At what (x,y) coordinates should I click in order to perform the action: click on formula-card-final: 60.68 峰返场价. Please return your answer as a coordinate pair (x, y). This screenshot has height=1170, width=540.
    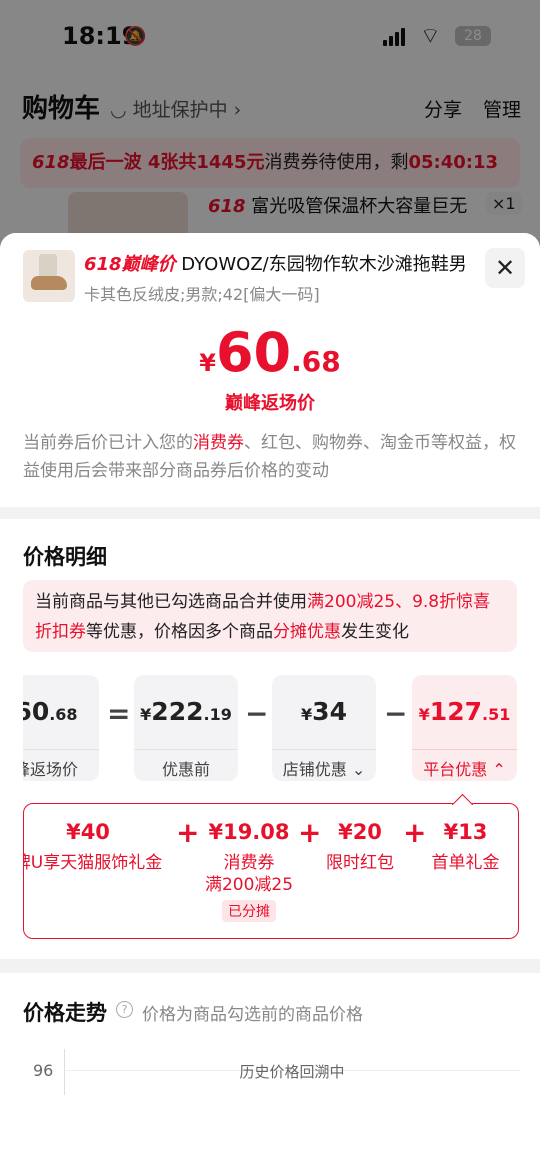
    Looking at the image, I should click on (61, 728).